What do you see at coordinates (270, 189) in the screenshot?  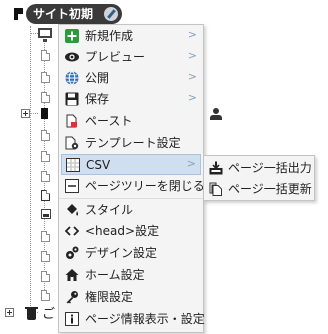 I see `submenu-item-label: ページ一括更新` at bounding box center [270, 189].